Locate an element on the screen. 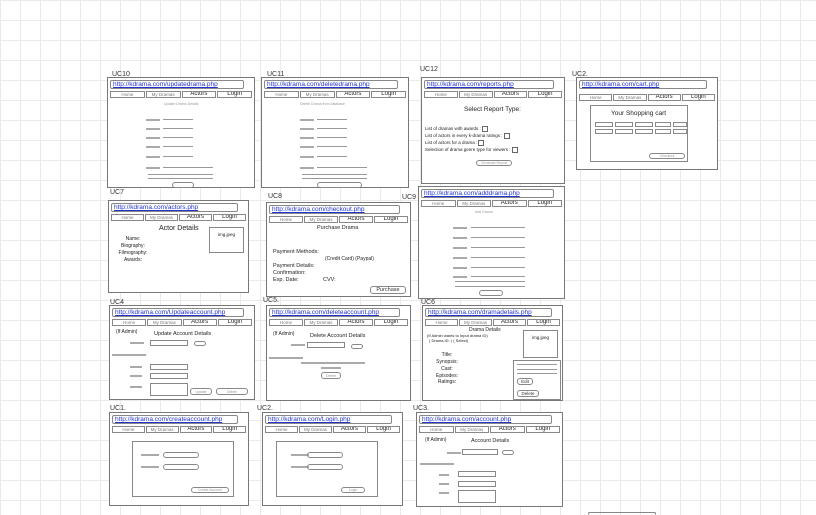  add-button is located at coordinates (491, 293).